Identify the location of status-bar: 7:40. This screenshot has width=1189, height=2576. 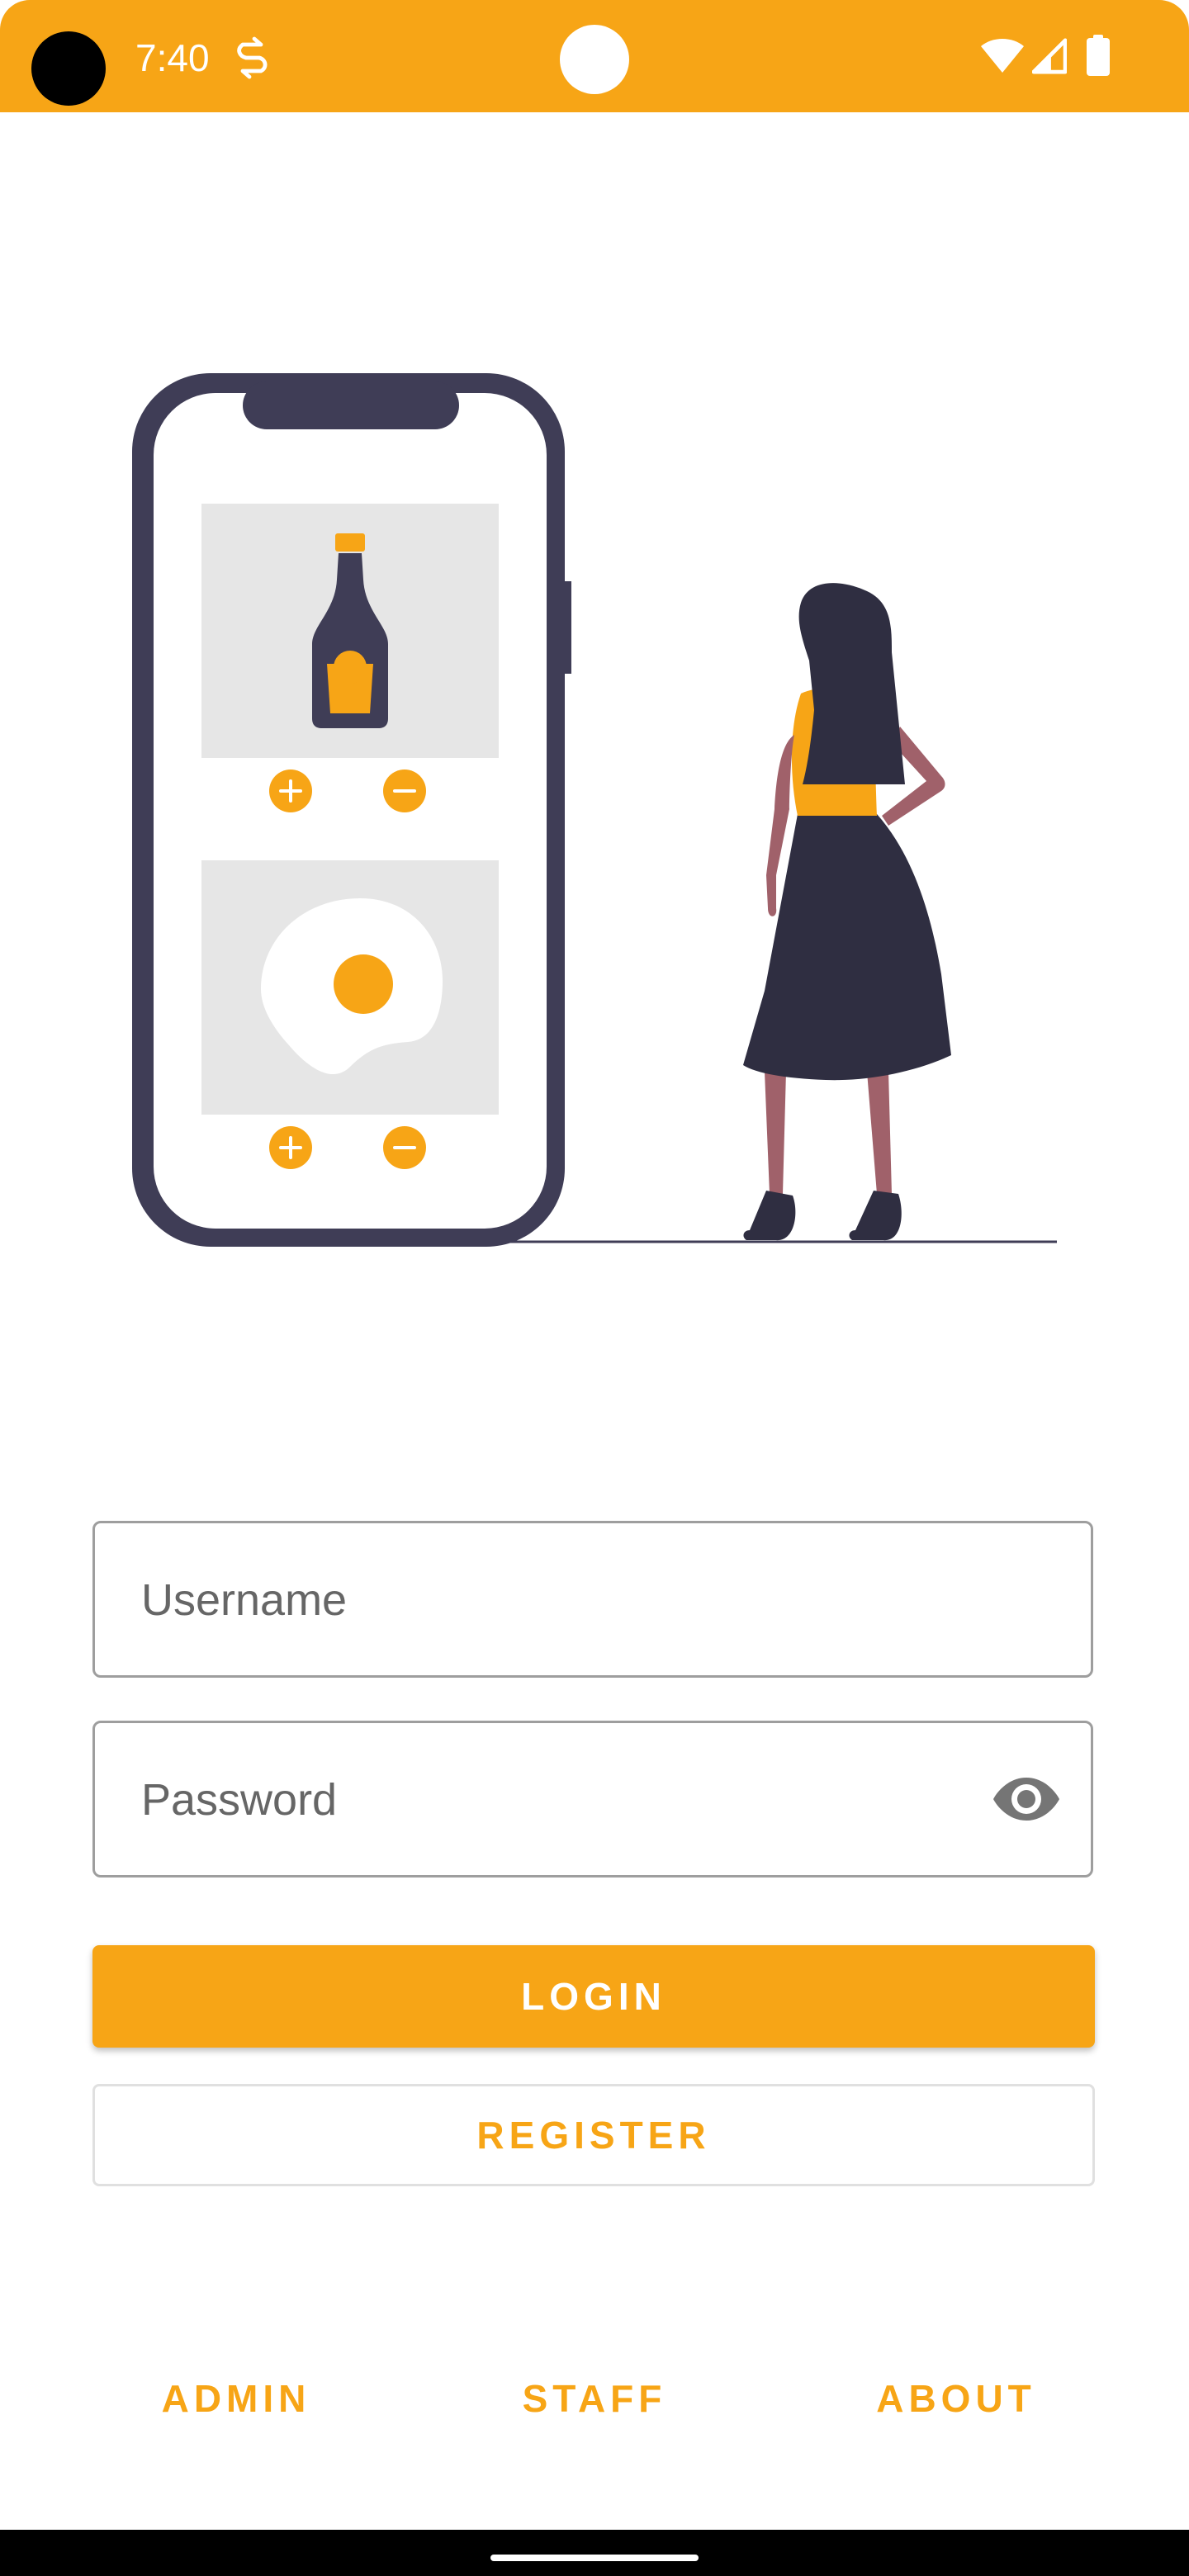
(594, 56).